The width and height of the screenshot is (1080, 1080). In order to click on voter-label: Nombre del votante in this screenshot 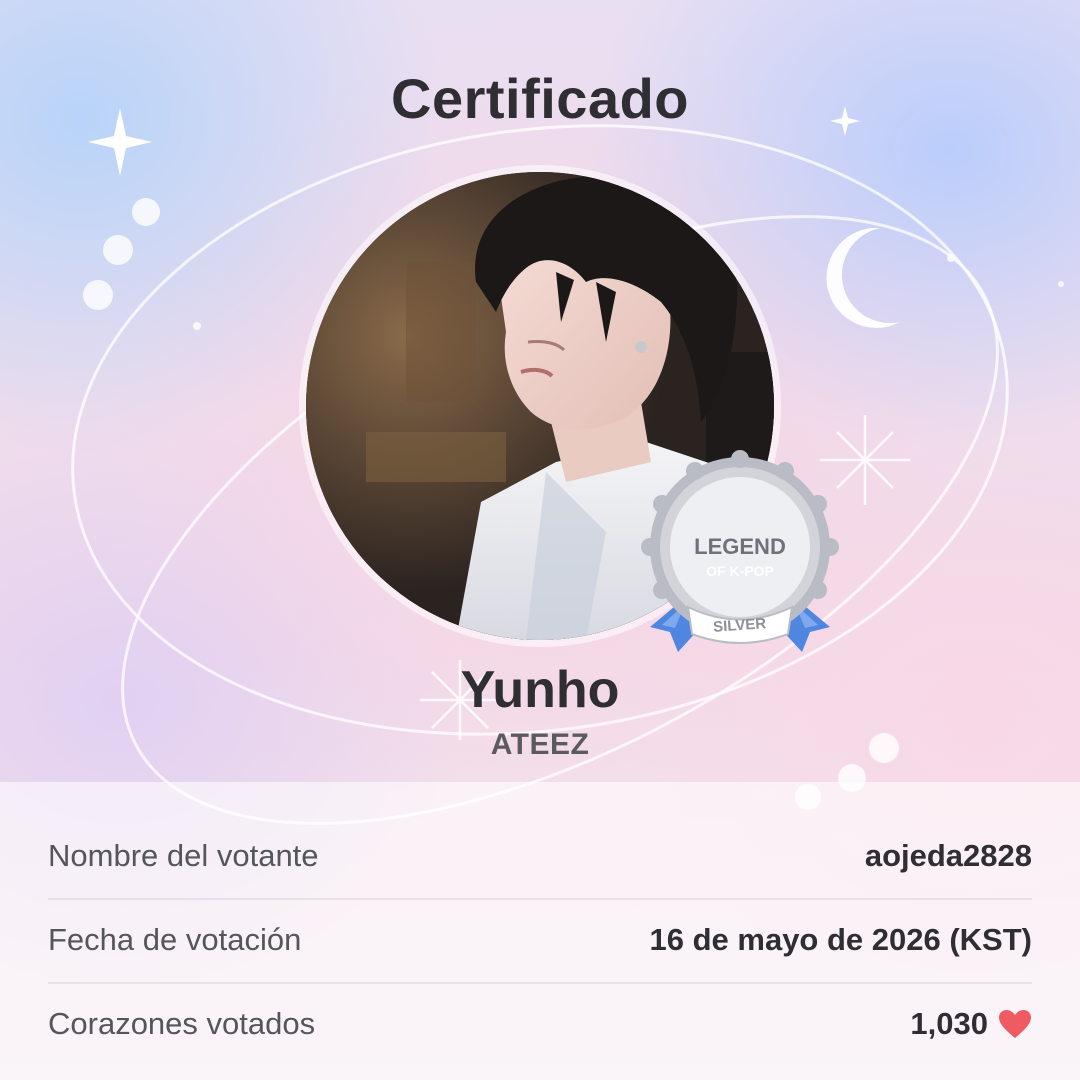, I will do `click(183, 855)`.